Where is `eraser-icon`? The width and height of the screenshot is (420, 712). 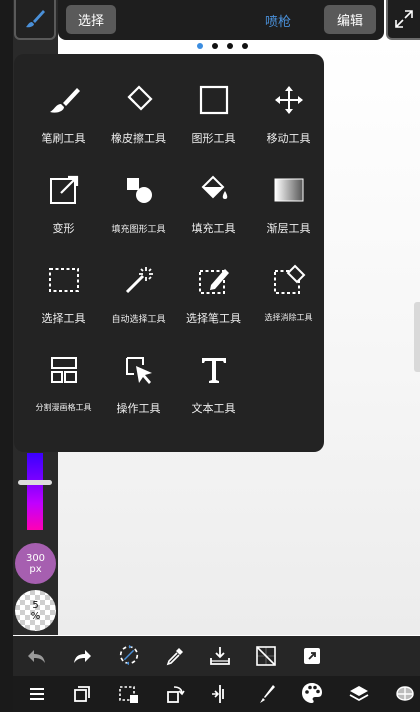 eraser-icon is located at coordinates (139, 100).